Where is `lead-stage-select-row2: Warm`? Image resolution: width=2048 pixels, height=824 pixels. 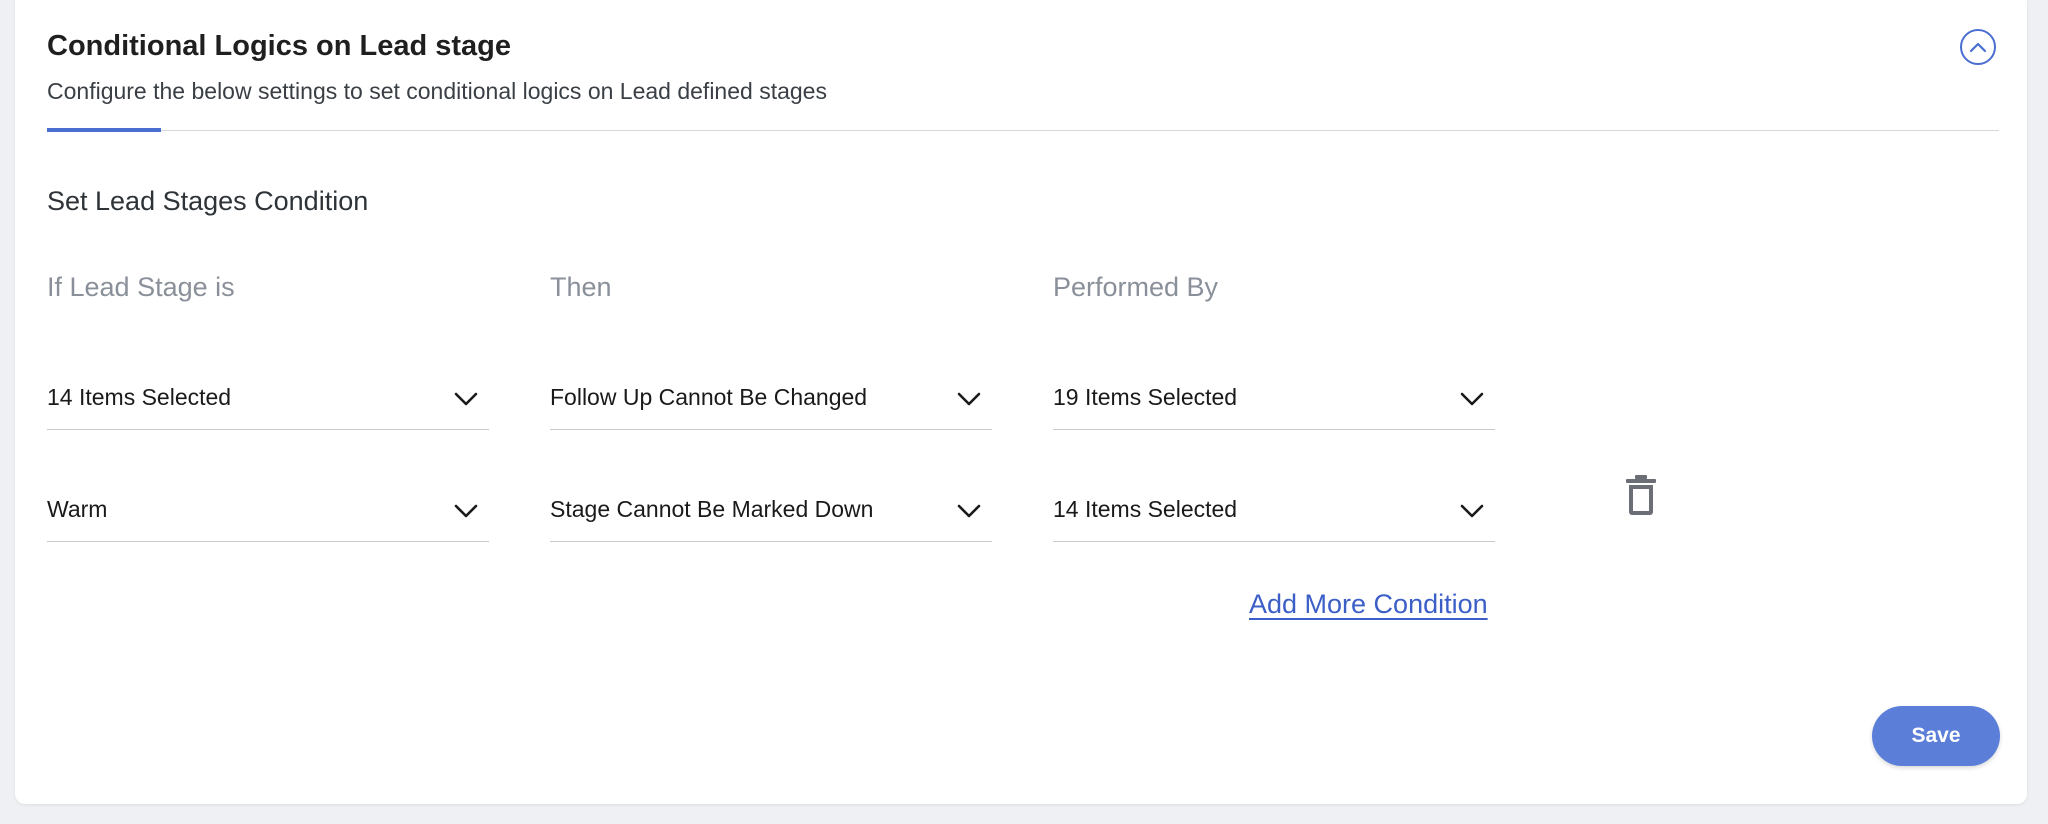 lead-stage-select-row2: Warm is located at coordinates (268, 512).